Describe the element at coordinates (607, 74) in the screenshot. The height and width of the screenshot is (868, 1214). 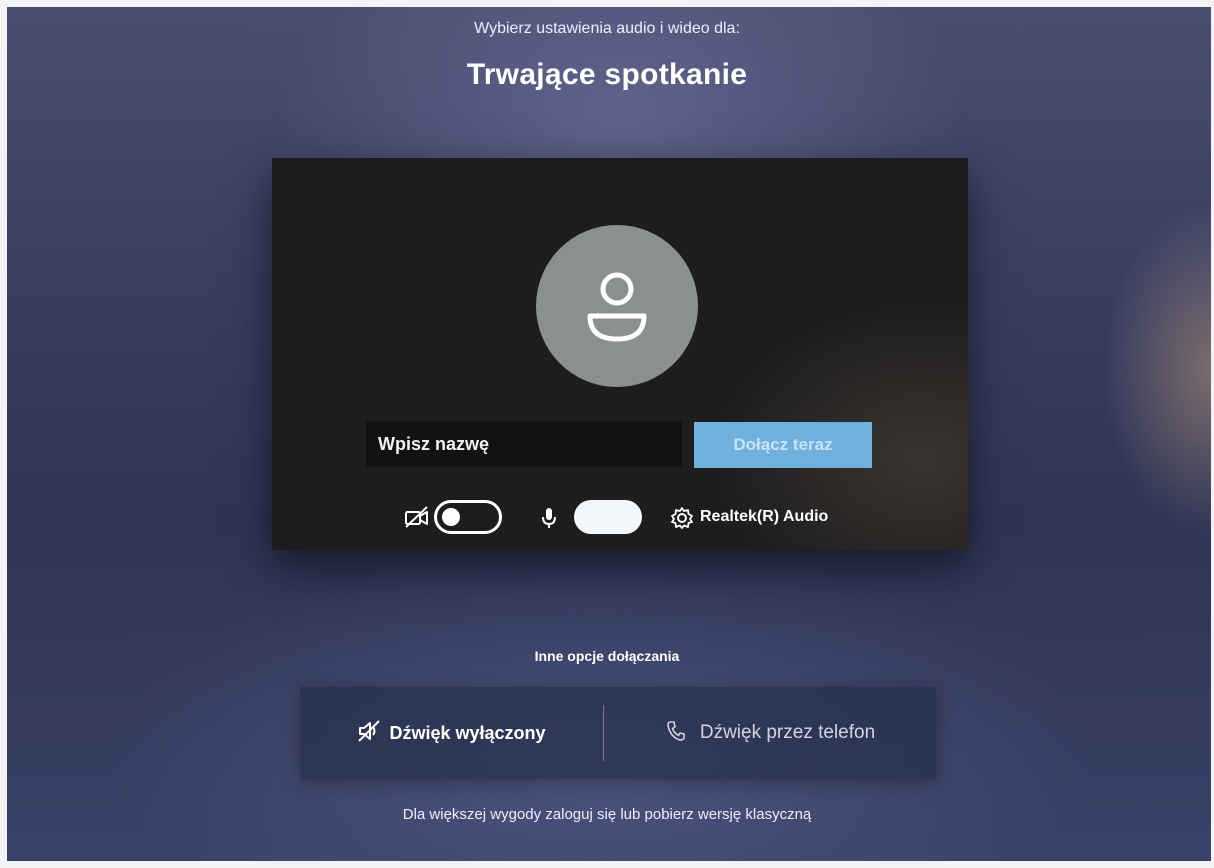
I see `page-title: Trwające spotkanie` at that location.